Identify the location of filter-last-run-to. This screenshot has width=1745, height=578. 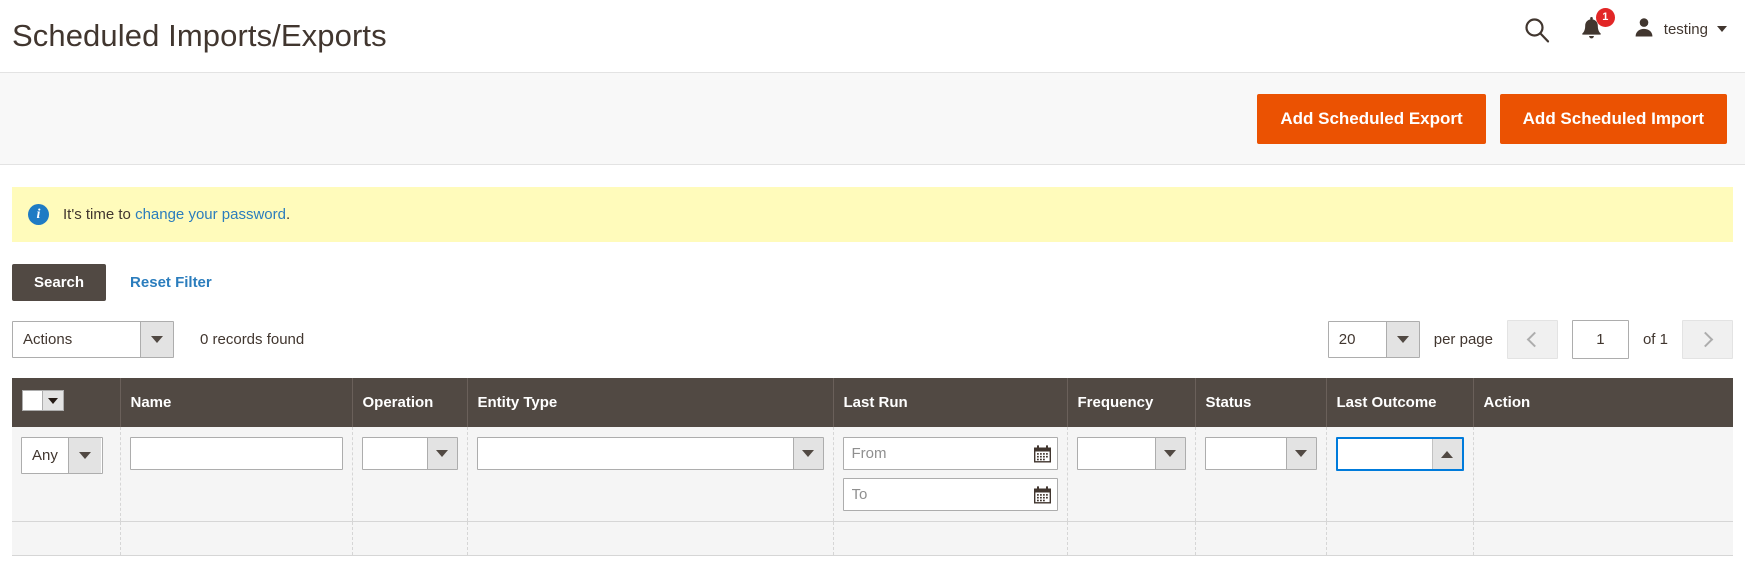
(950, 494).